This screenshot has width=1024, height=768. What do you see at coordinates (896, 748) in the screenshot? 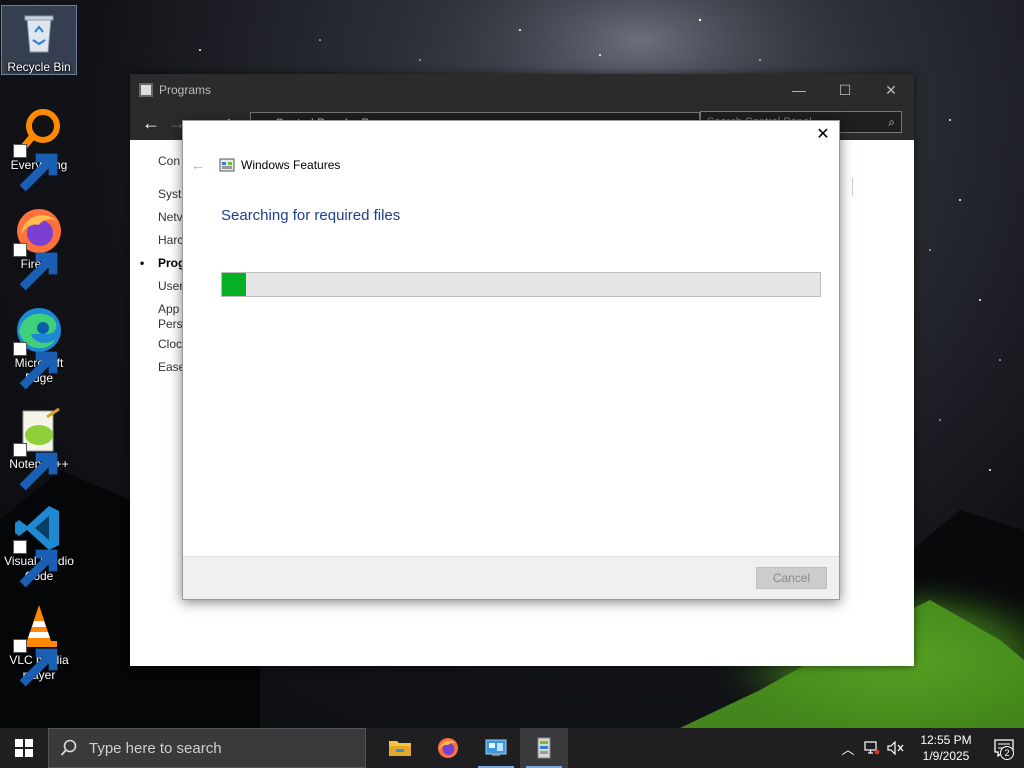
I see `volume-muted-icon` at bounding box center [896, 748].